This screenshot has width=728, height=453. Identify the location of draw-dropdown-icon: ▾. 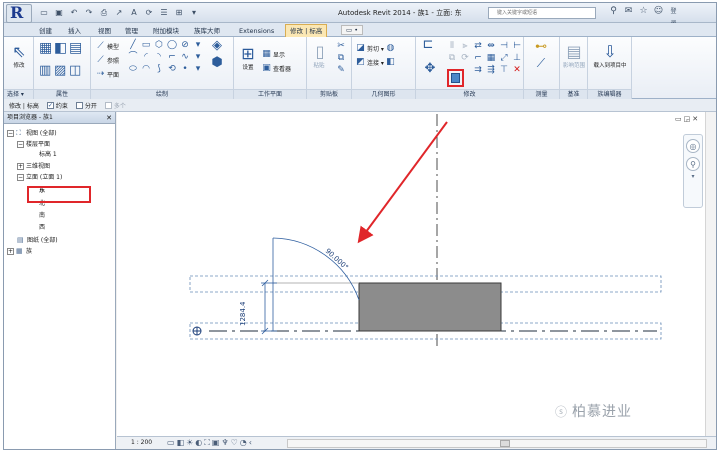
(198, 45).